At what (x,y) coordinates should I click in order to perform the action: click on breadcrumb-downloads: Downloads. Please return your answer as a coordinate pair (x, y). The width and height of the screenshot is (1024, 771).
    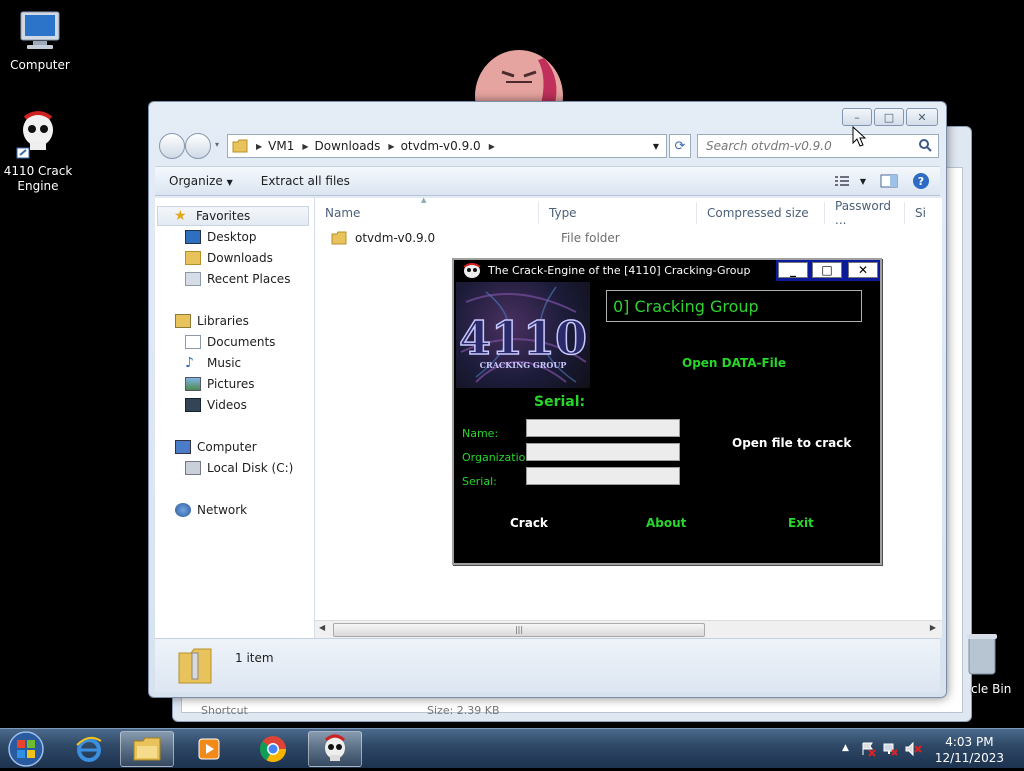
    Looking at the image, I should click on (348, 146).